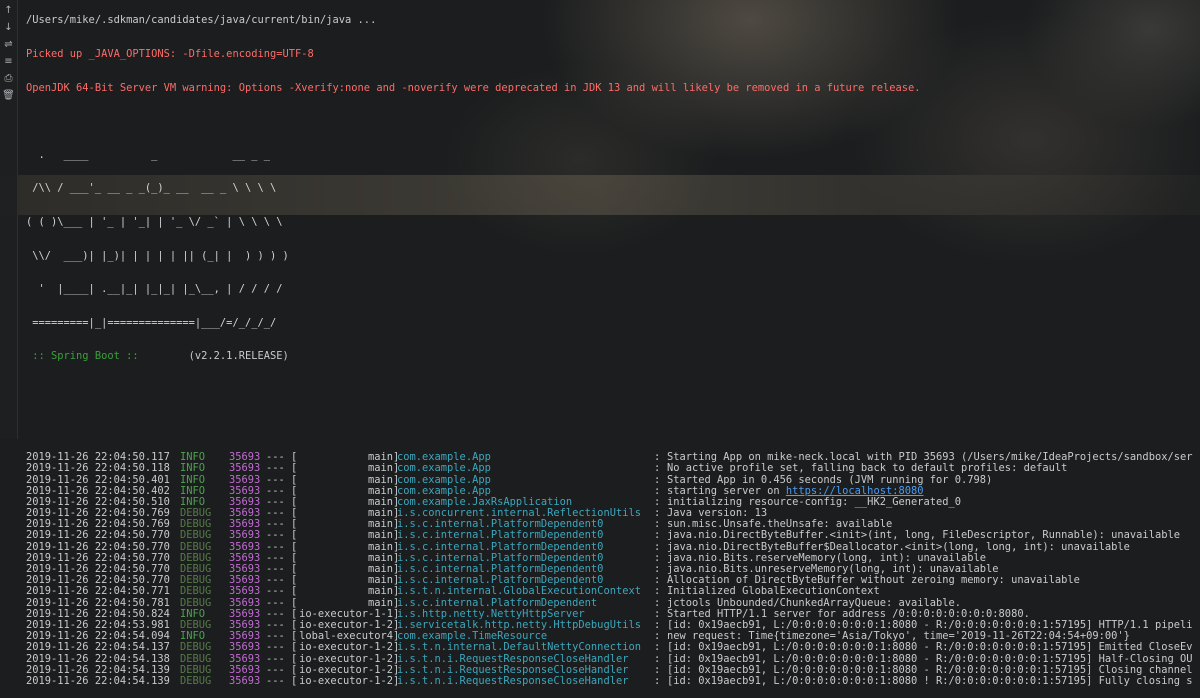  I want to click on log-thread: lobal-executor4, so click(346, 636).